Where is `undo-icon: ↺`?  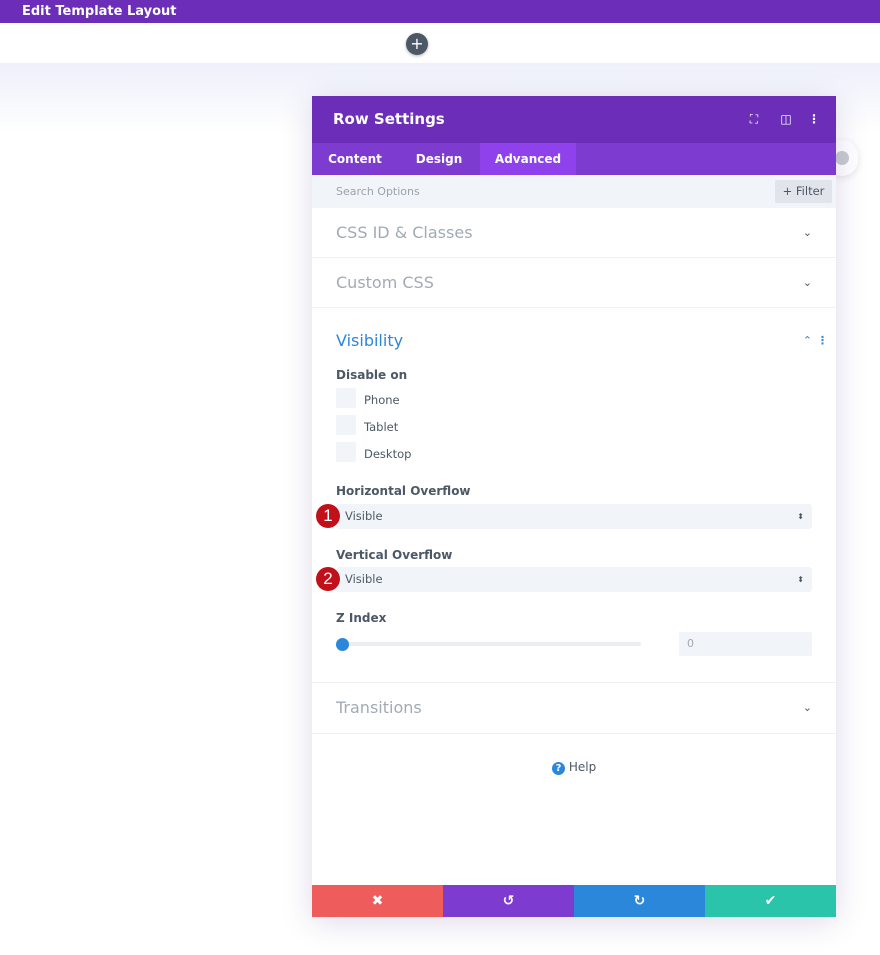 undo-icon: ↺ is located at coordinates (508, 901).